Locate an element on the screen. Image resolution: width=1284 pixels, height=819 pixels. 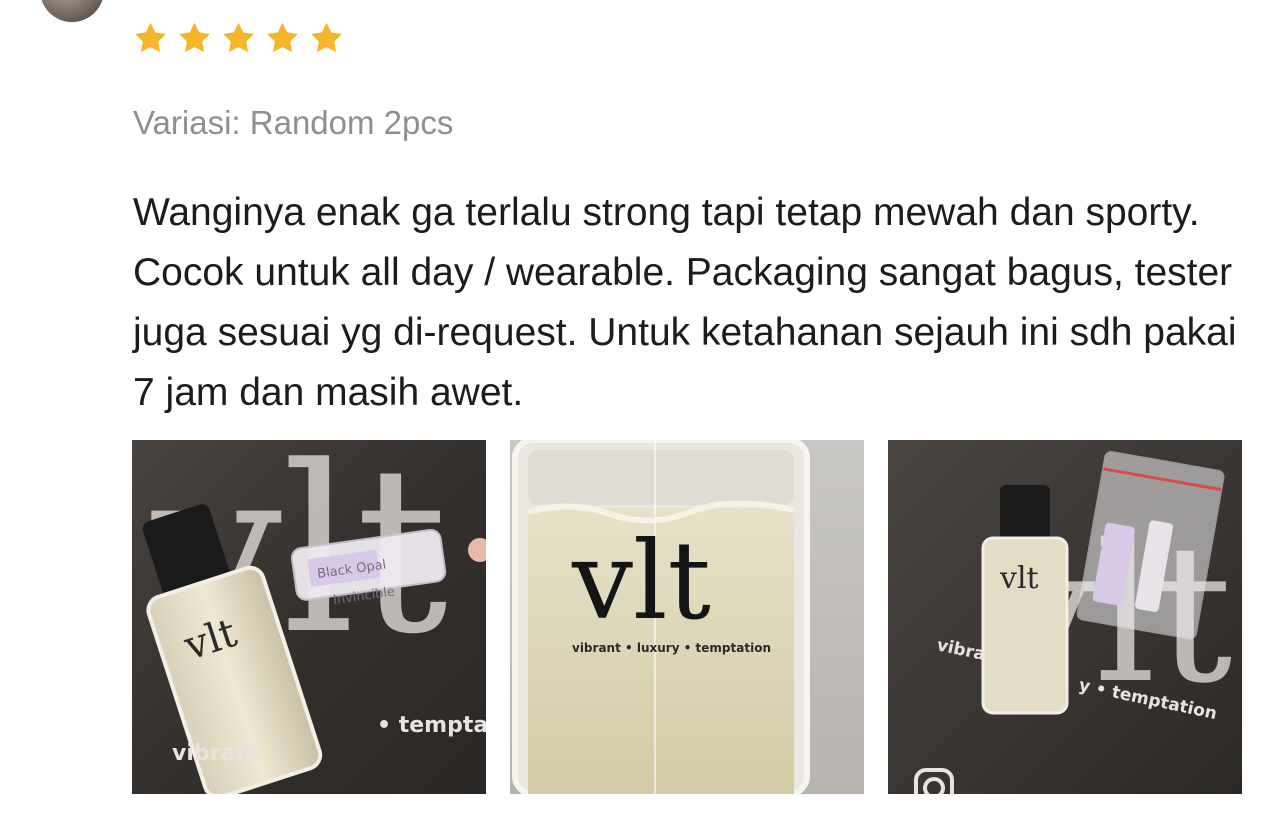
perfume-closeup-photo-icon: vlt vibrant • luxury • temptation is located at coordinates (687, 617).